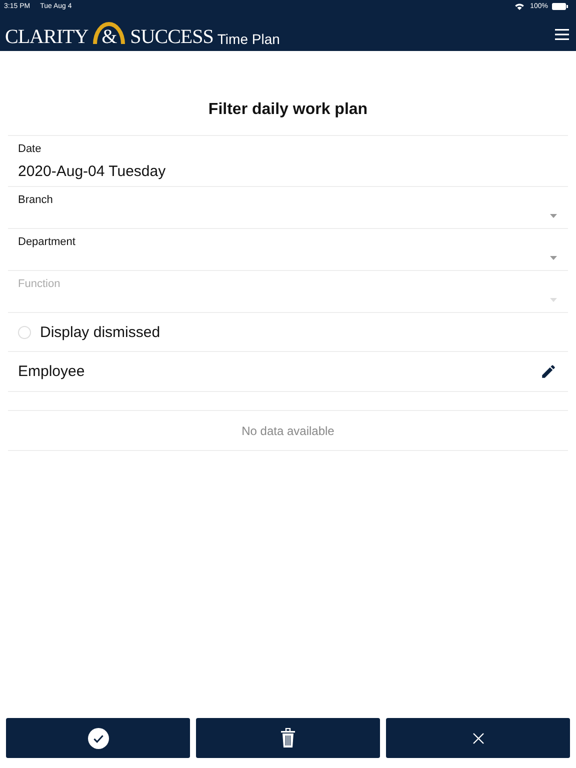 The image size is (576, 768). Describe the element at coordinates (109, 37) in the screenshot. I see `logo-text: &` at that location.